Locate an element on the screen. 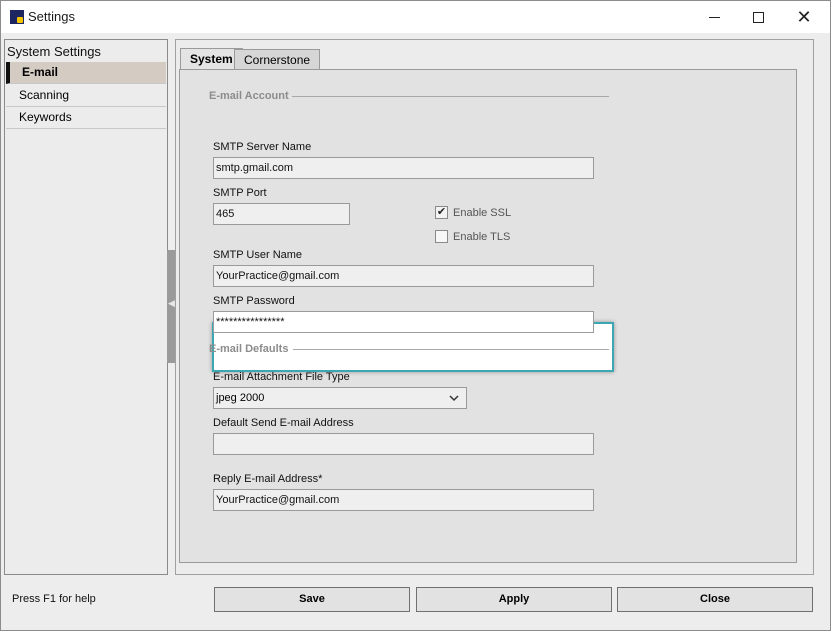 This screenshot has height=631, width=831. smtp-user-label: SMTP User Name is located at coordinates (258, 255).